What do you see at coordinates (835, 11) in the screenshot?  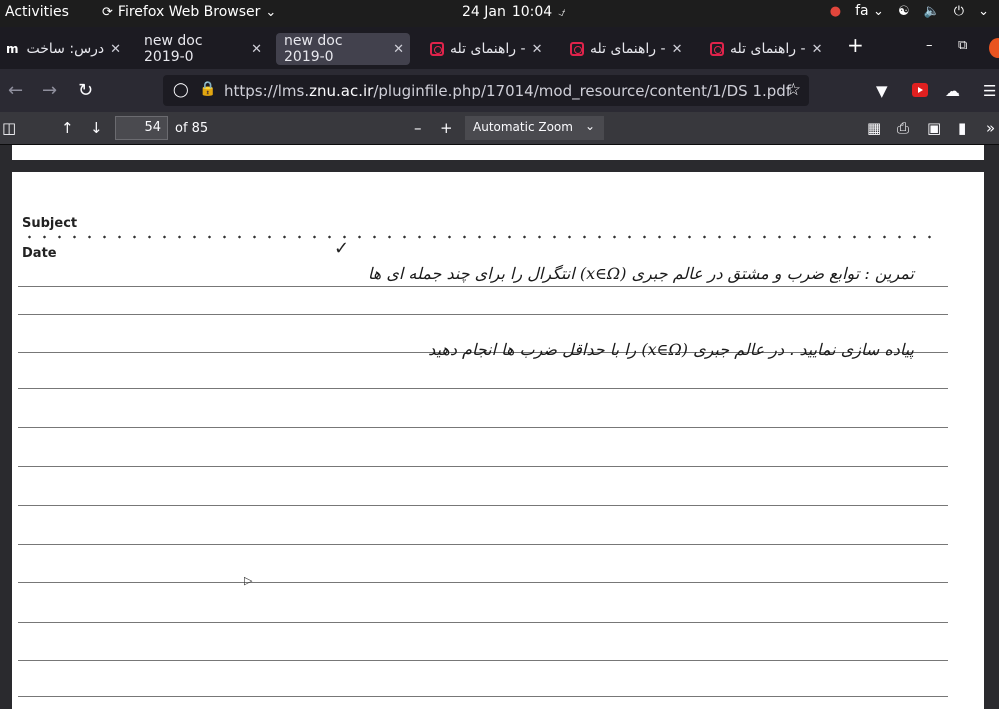 I see `chrome-icon: ●` at bounding box center [835, 11].